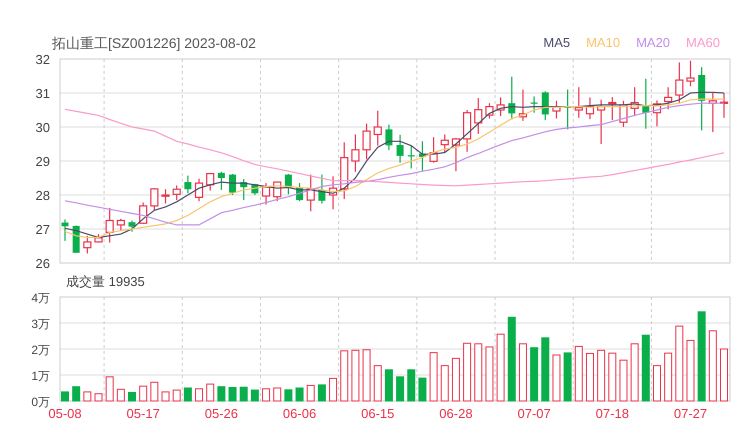 The width and height of the screenshot is (740, 440). What do you see at coordinates (612, 413) in the screenshot?
I see `axis-label: 07-18` at bounding box center [612, 413].